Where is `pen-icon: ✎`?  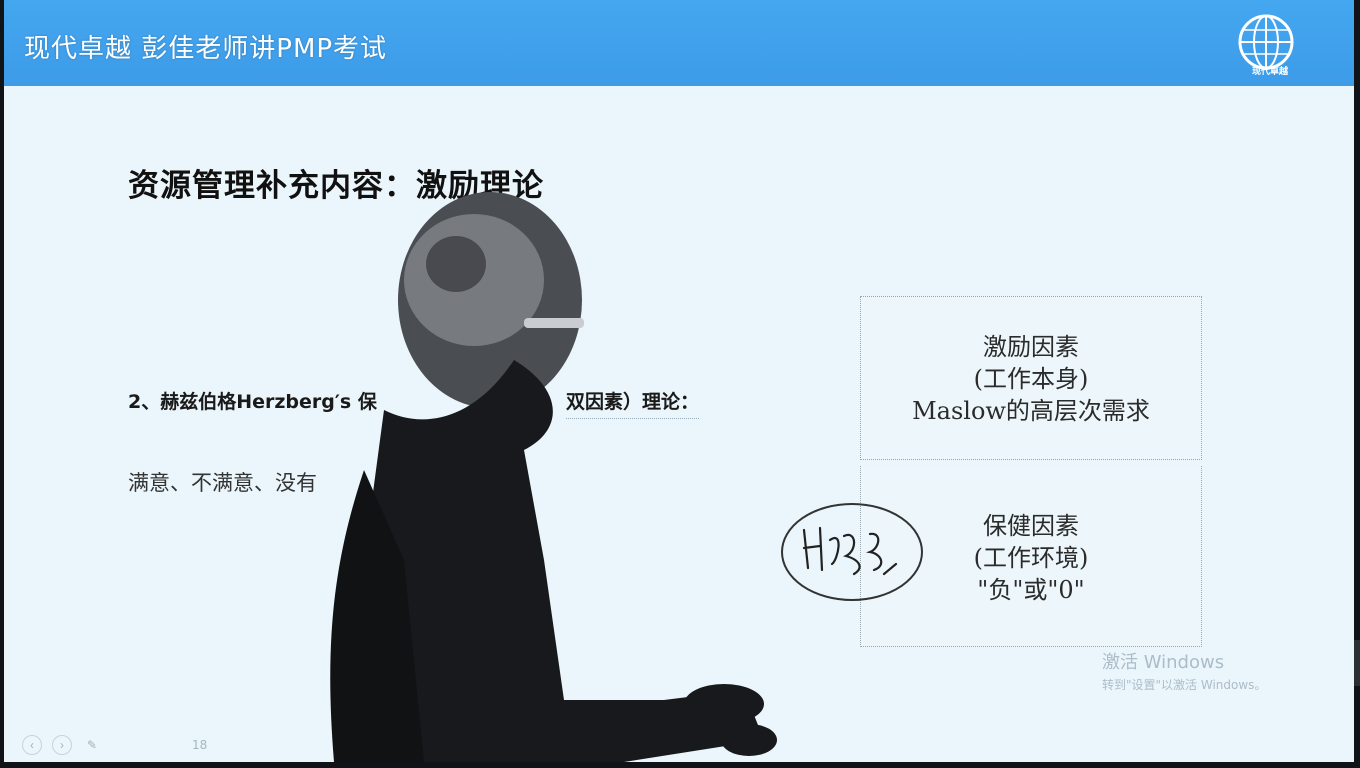 pen-icon: ✎ is located at coordinates (92, 745).